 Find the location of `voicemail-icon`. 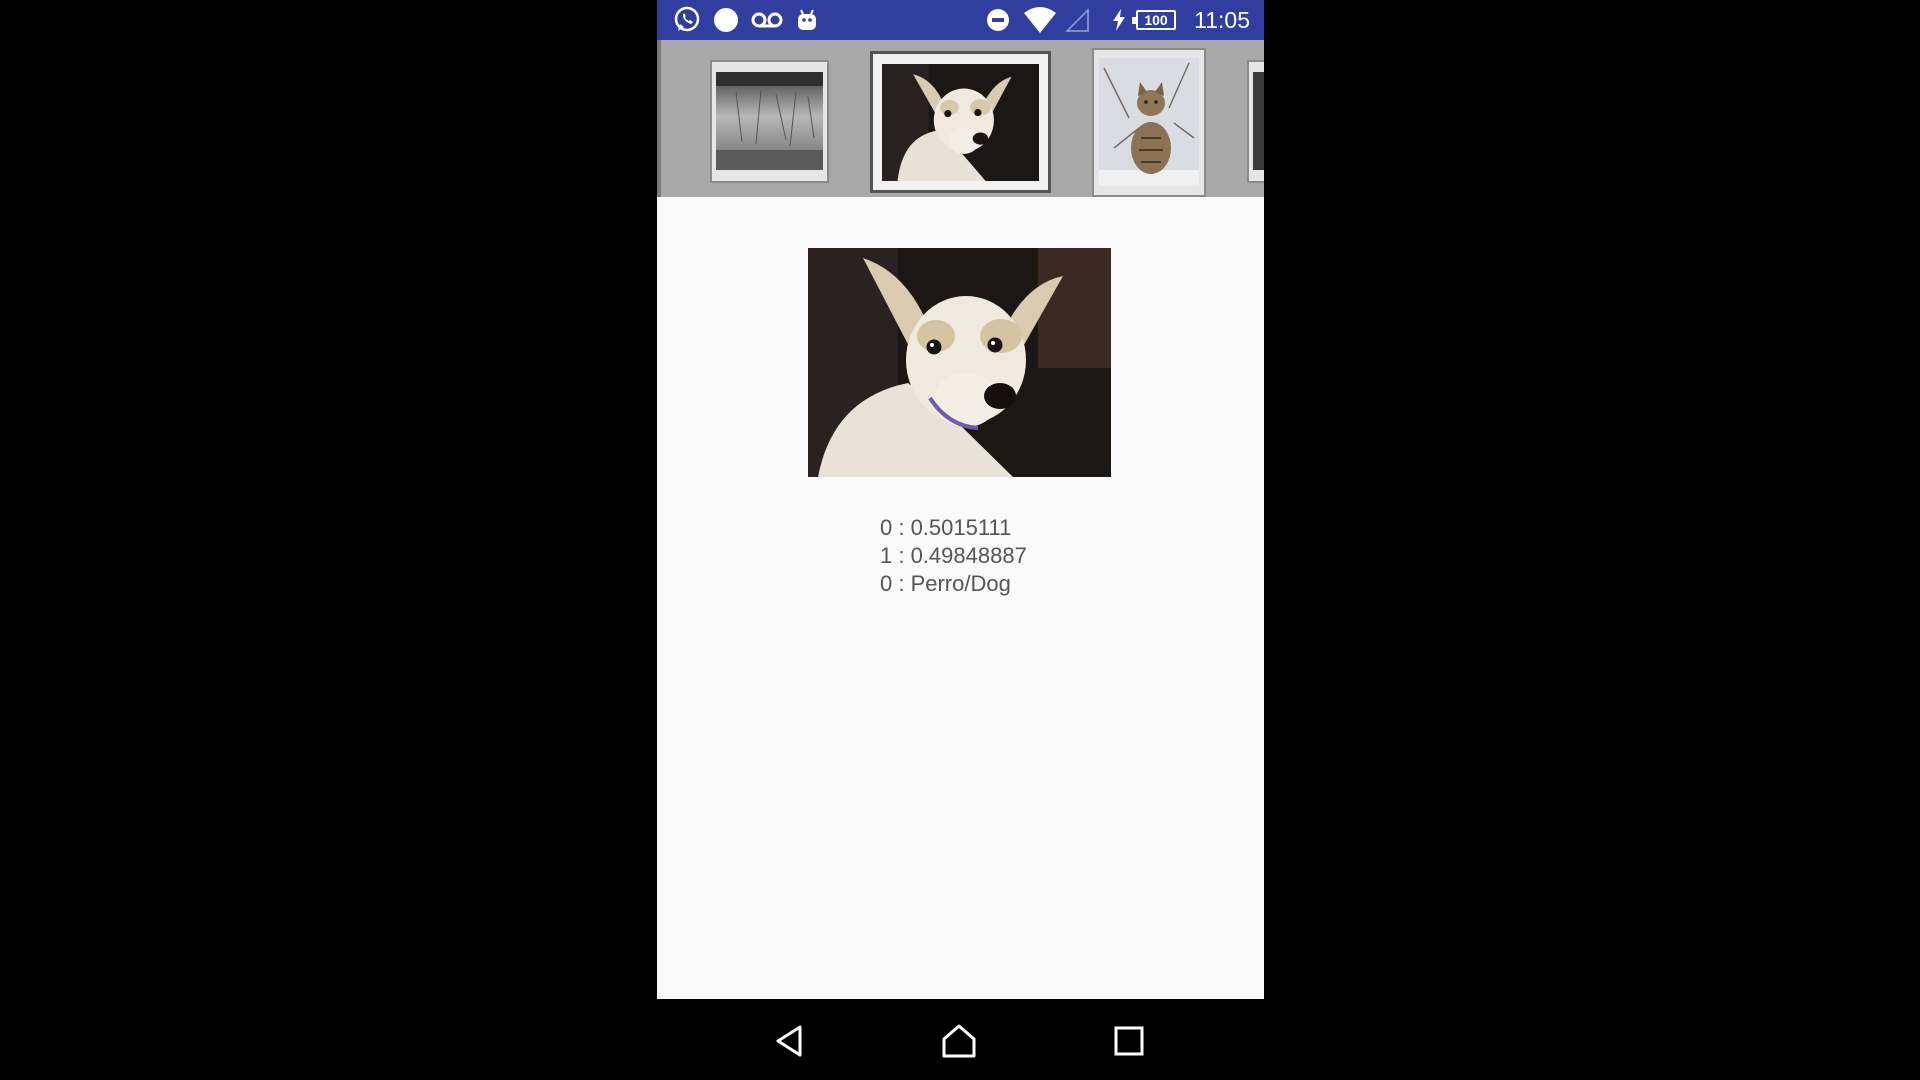

voicemail-icon is located at coordinates (767, 20).